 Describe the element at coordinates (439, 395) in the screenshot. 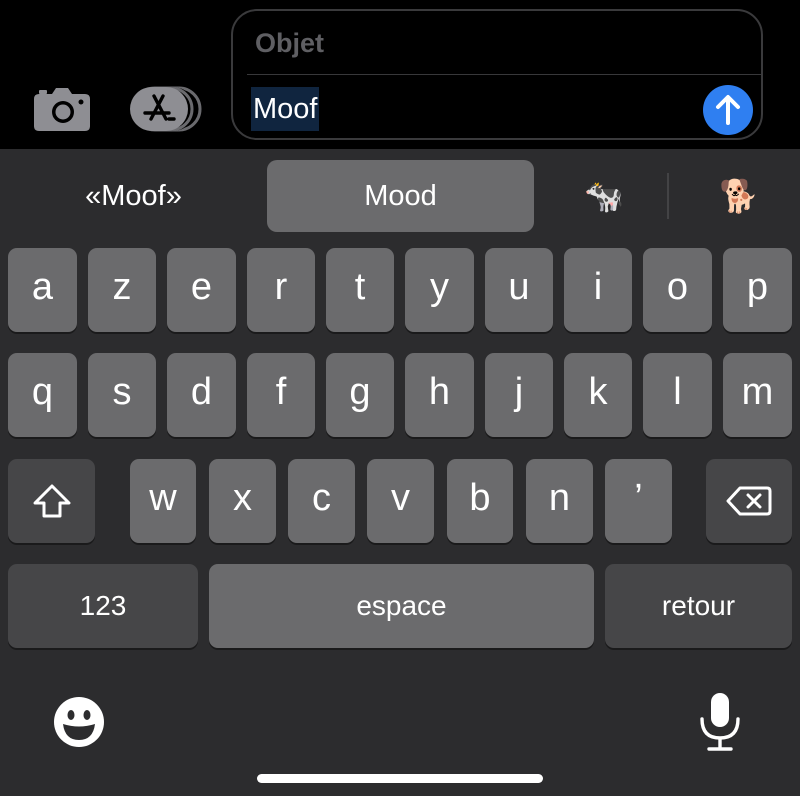

I see `key-h: h` at that location.